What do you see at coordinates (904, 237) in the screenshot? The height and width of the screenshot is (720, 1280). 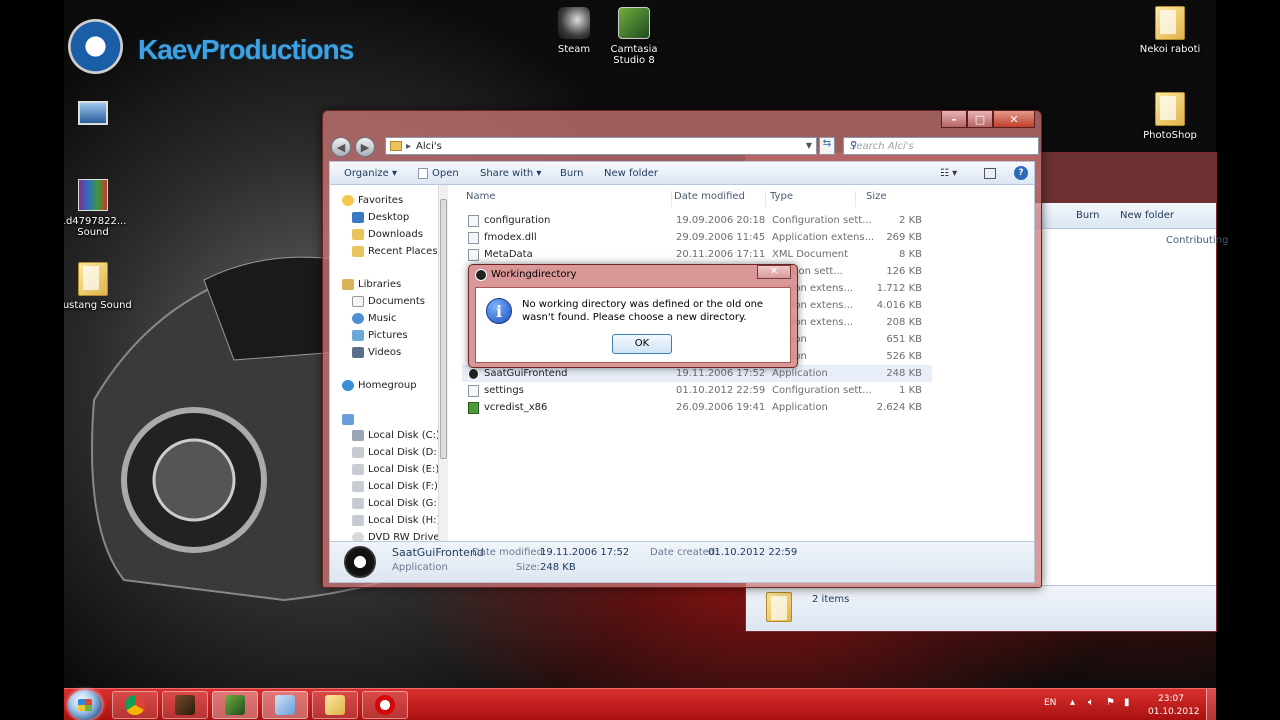 I see `file-size: 269 KB` at bounding box center [904, 237].